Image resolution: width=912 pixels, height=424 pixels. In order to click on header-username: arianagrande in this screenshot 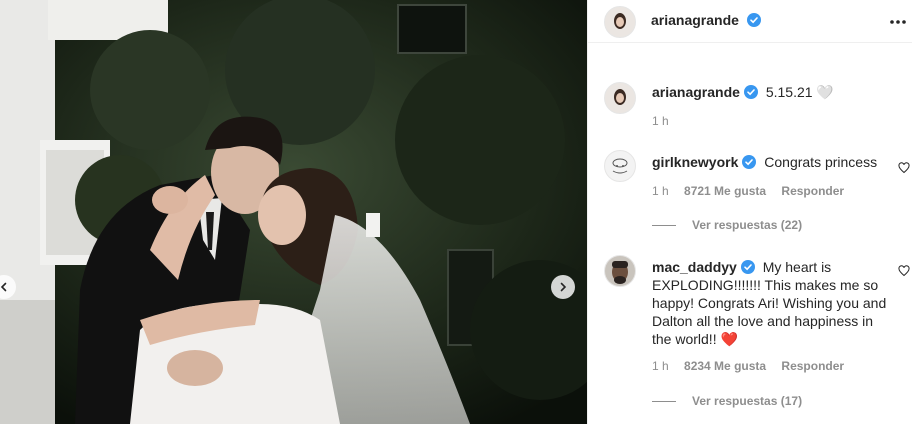, I will do `click(695, 20)`.